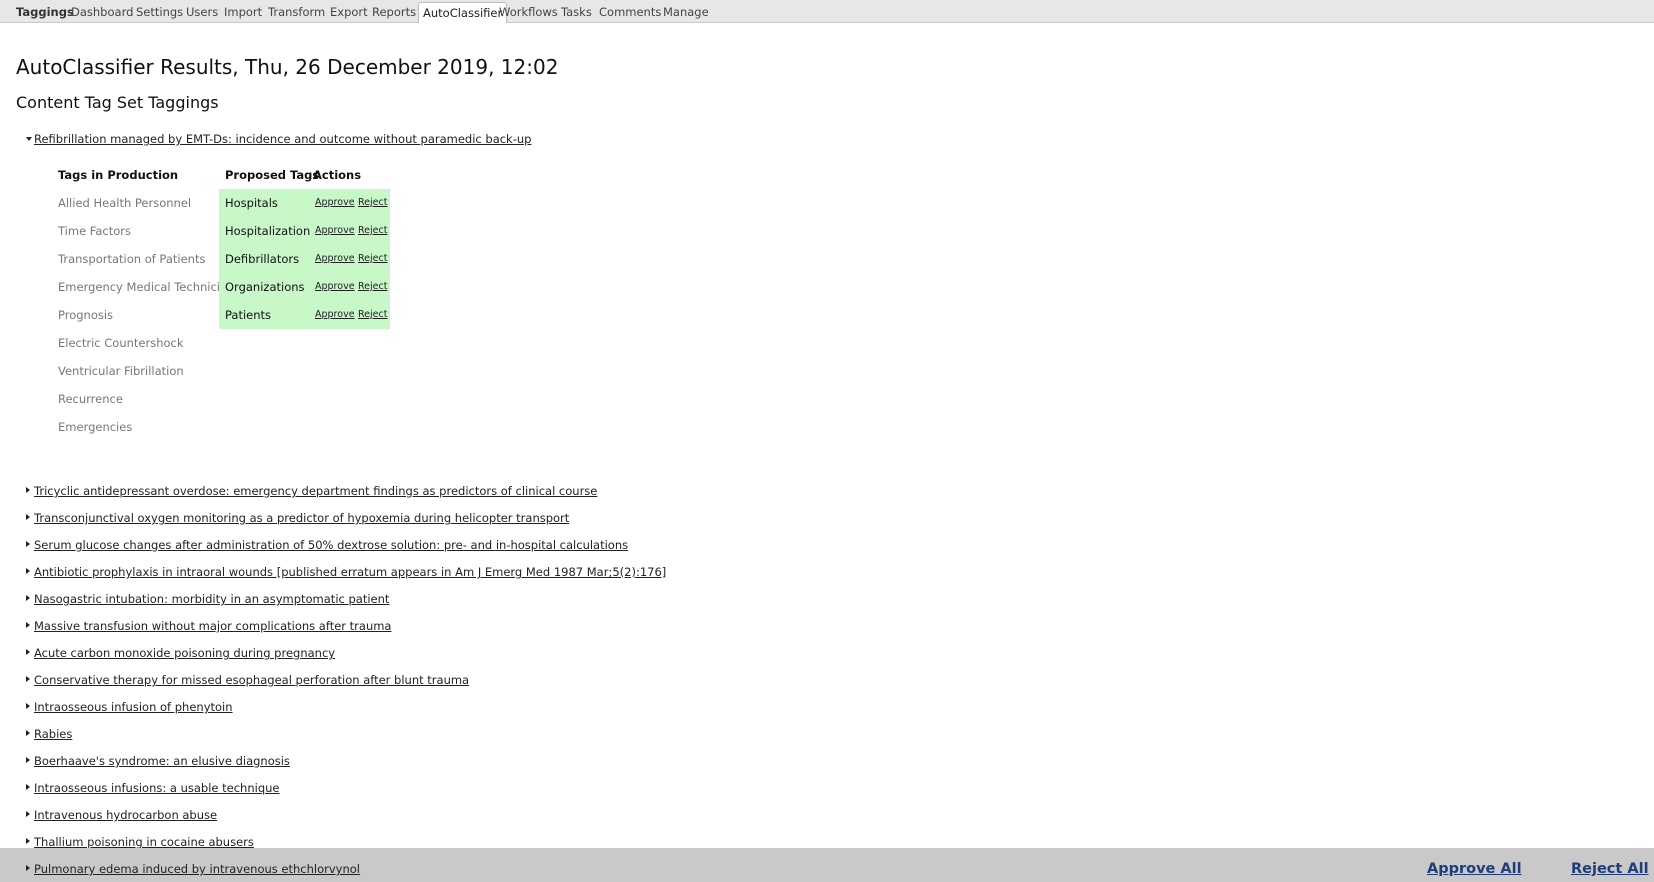 Image resolution: width=1654 pixels, height=882 pixels. What do you see at coordinates (117, 102) in the screenshot?
I see `page-subtitle: Content Tag Set Taggings` at bounding box center [117, 102].